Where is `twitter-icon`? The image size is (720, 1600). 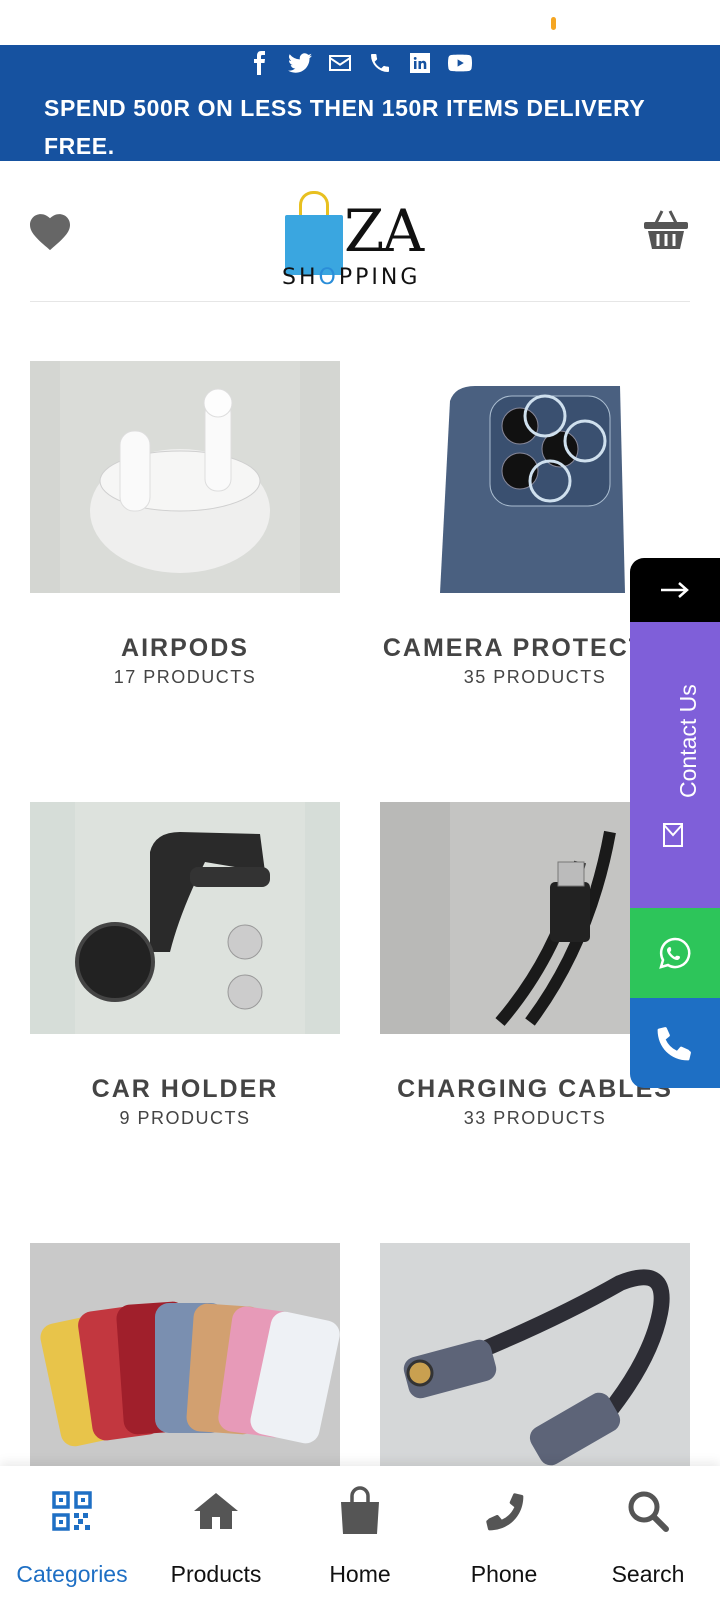
twitter-icon is located at coordinates (300, 63).